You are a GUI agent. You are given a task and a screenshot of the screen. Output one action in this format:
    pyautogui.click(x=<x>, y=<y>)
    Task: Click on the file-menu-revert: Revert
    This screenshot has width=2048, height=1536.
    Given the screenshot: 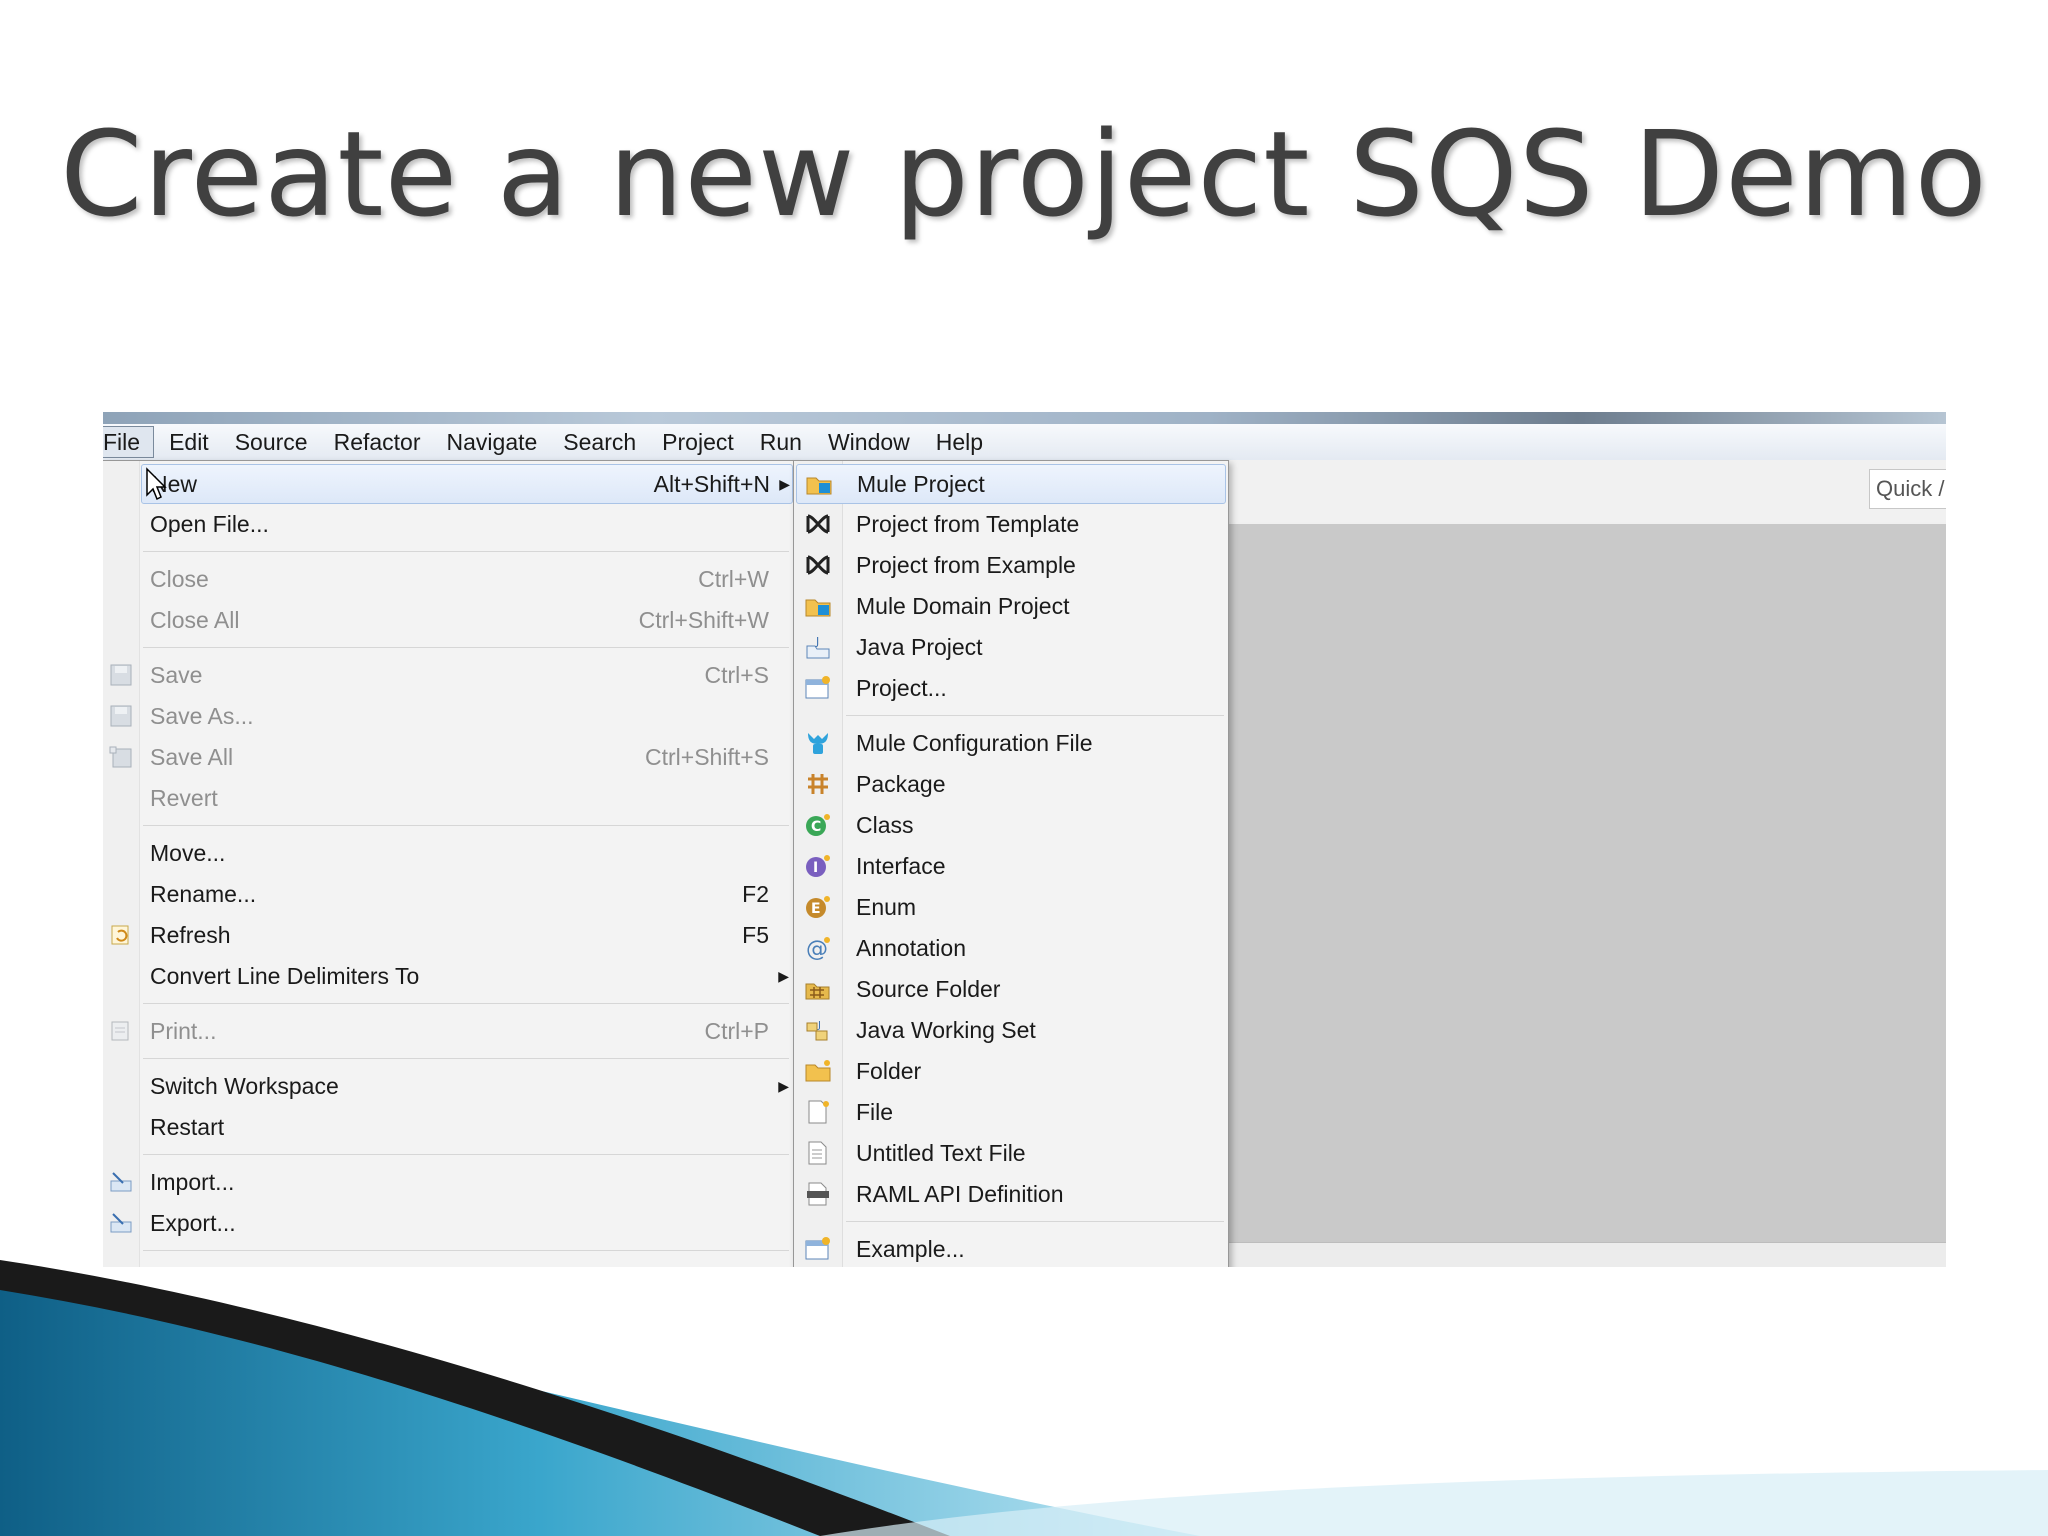 What is the action you would take?
    pyautogui.click(x=466, y=798)
    